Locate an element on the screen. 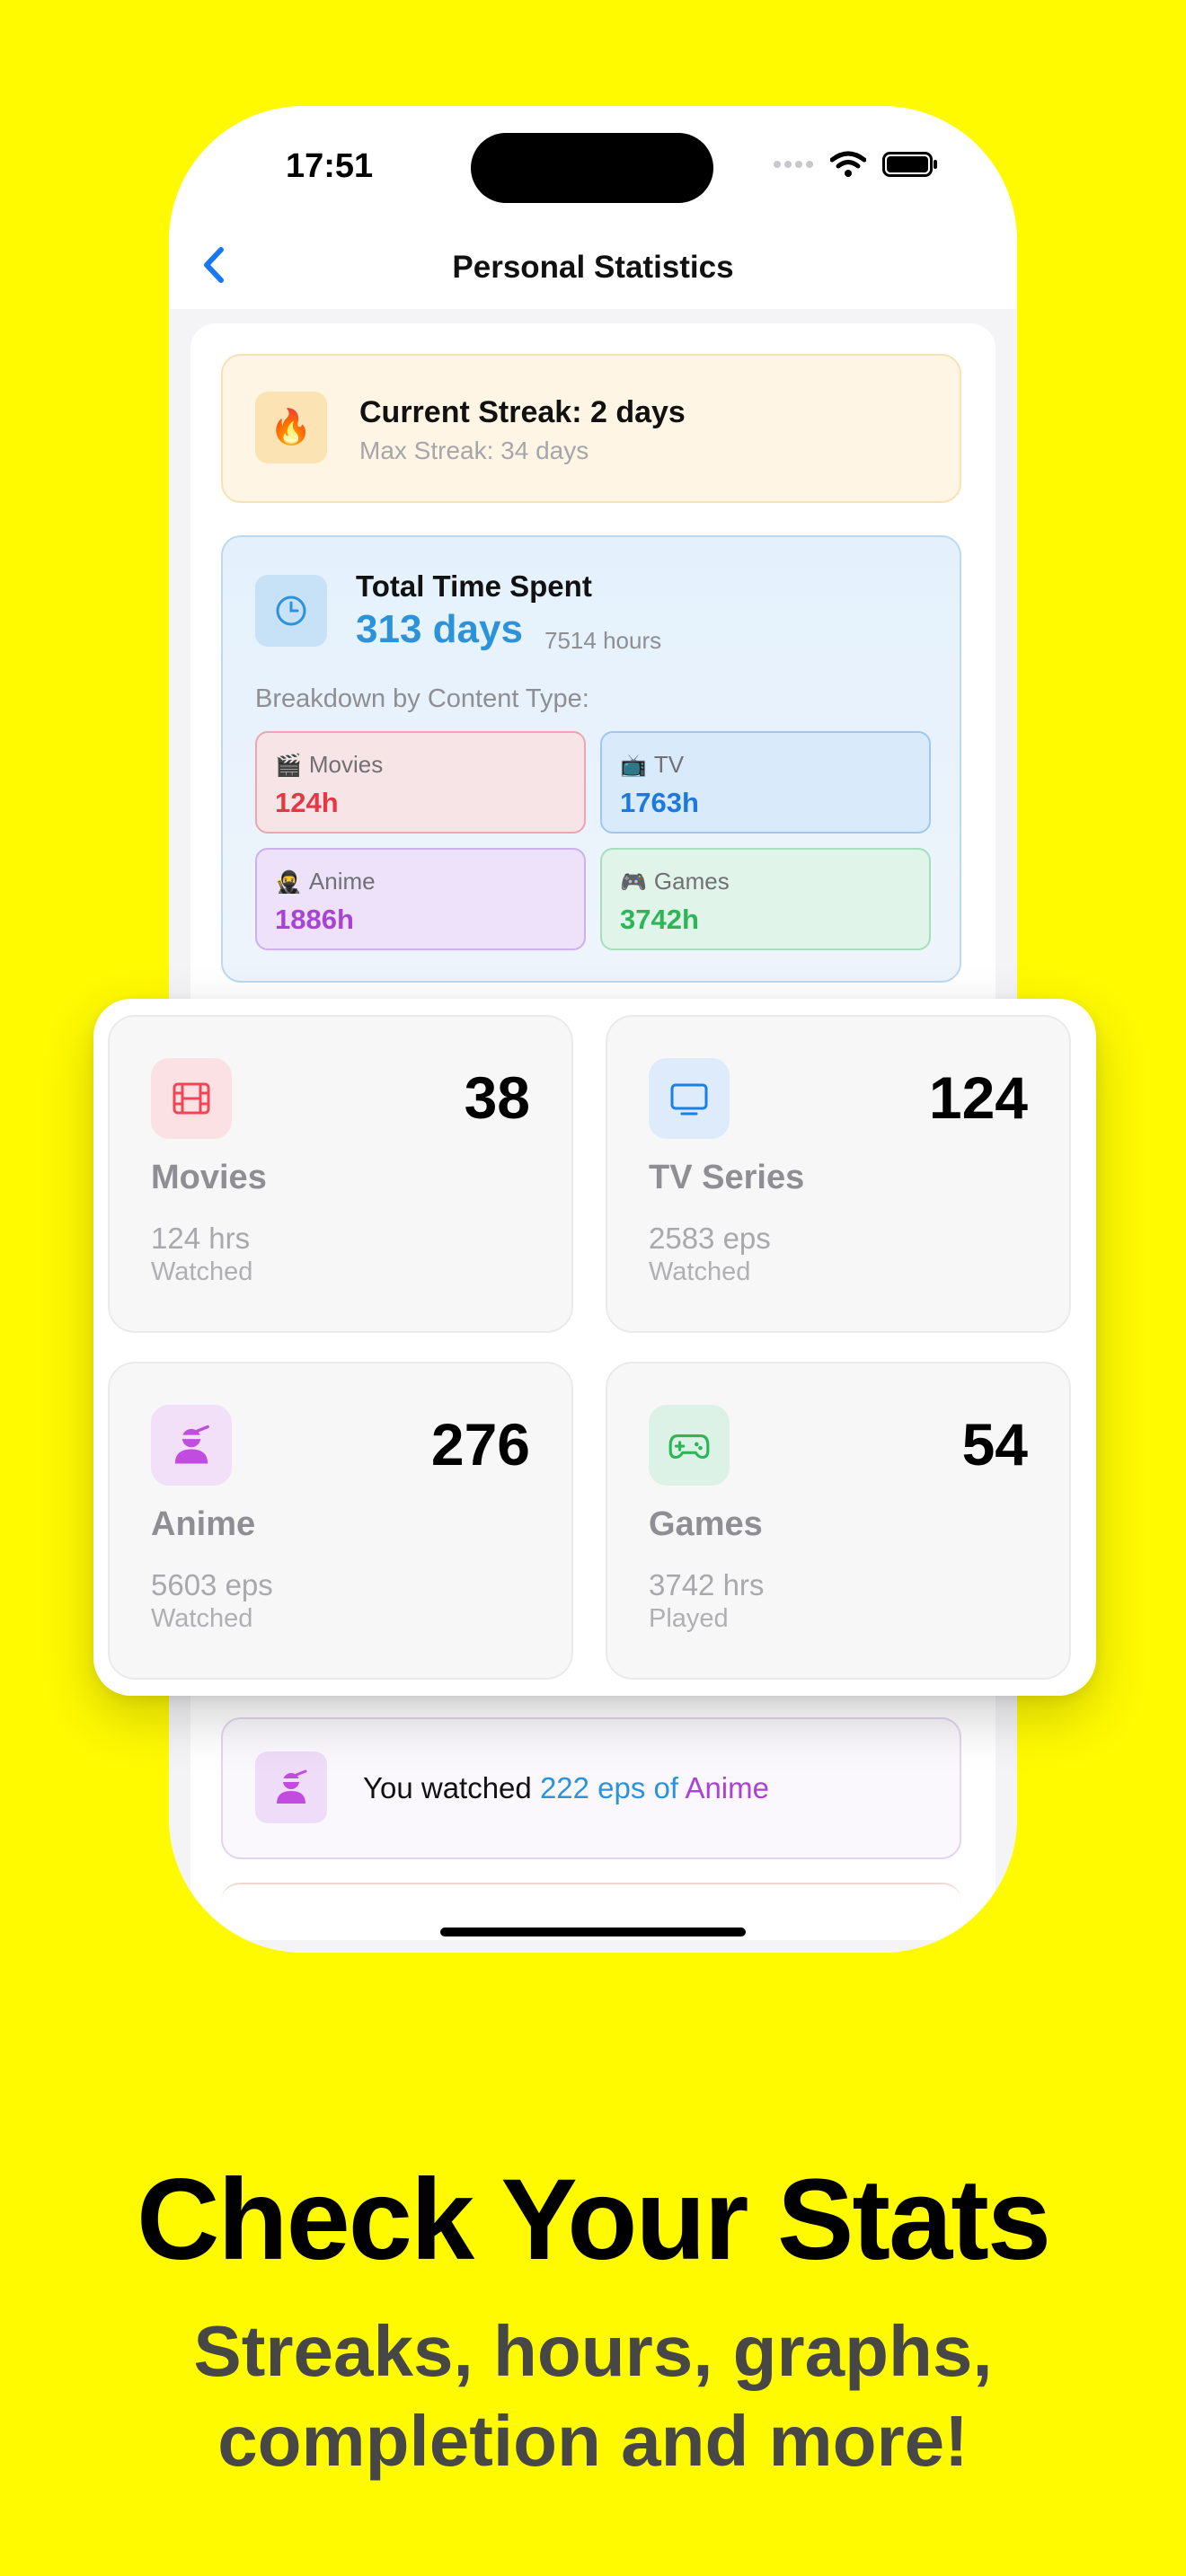  tv-series-caption: Watched is located at coordinates (700, 1271).